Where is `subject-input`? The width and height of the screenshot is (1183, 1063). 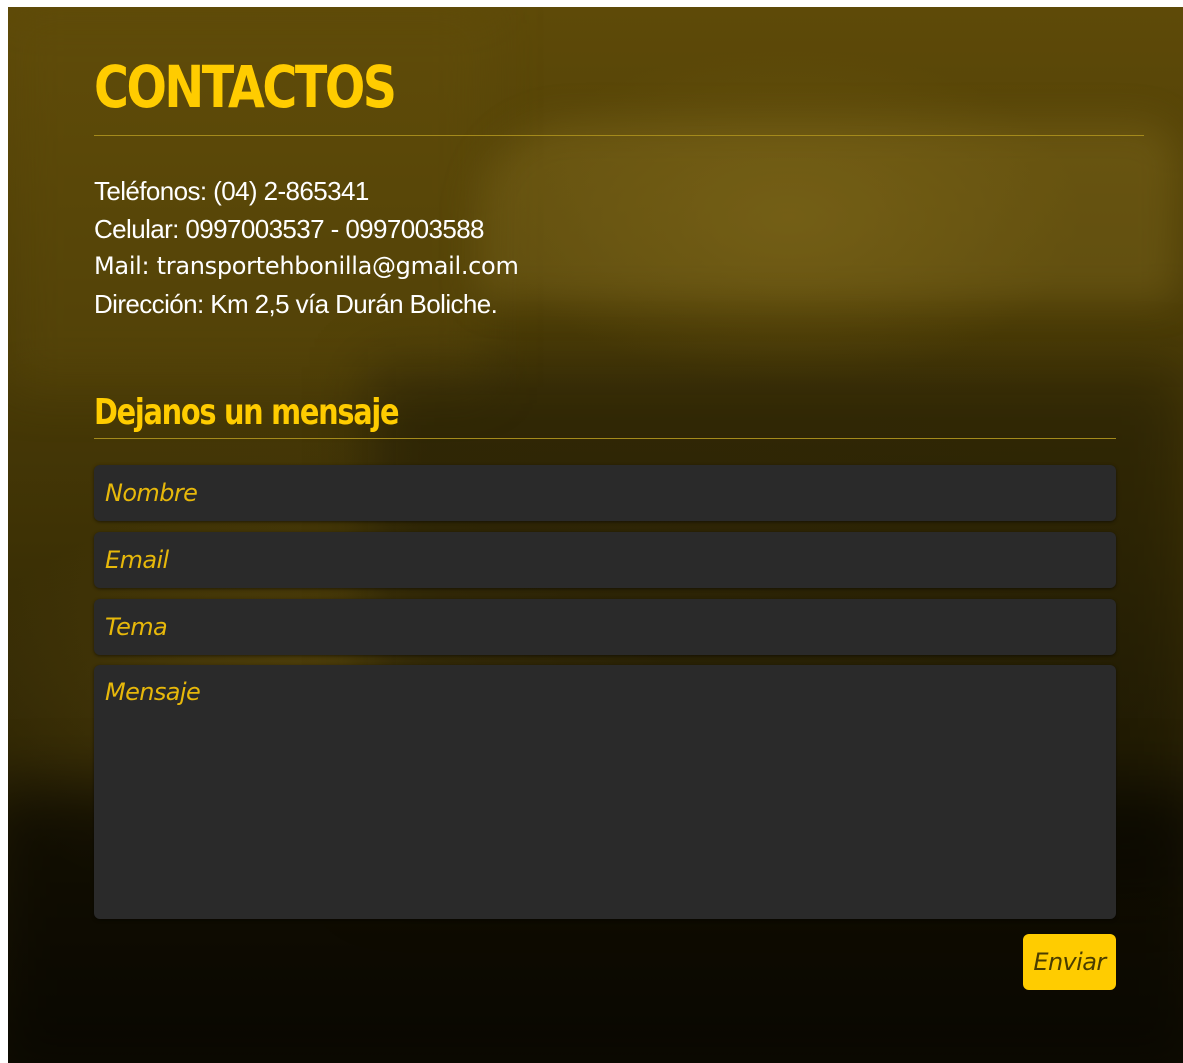 subject-input is located at coordinates (605, 627).